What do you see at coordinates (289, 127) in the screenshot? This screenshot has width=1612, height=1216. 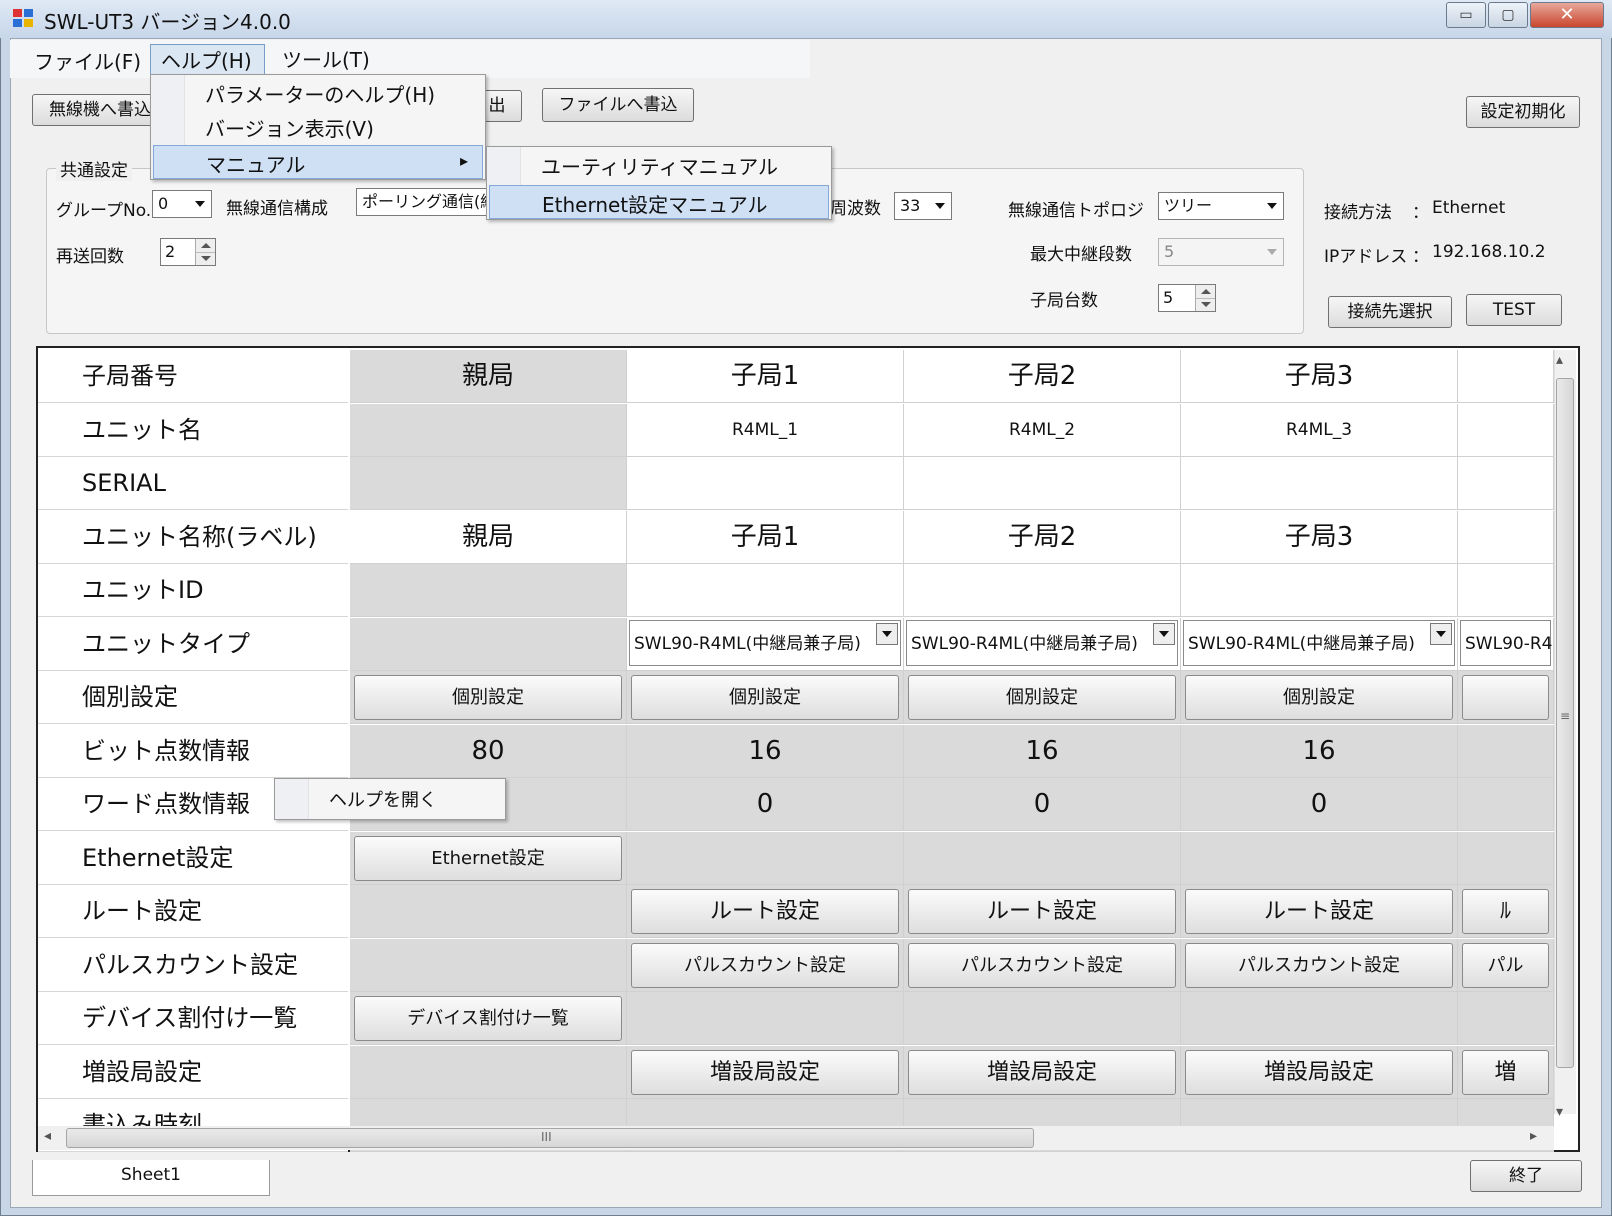 I see `version-item: バージョン表示(V)` at bounding box center [289, 127].